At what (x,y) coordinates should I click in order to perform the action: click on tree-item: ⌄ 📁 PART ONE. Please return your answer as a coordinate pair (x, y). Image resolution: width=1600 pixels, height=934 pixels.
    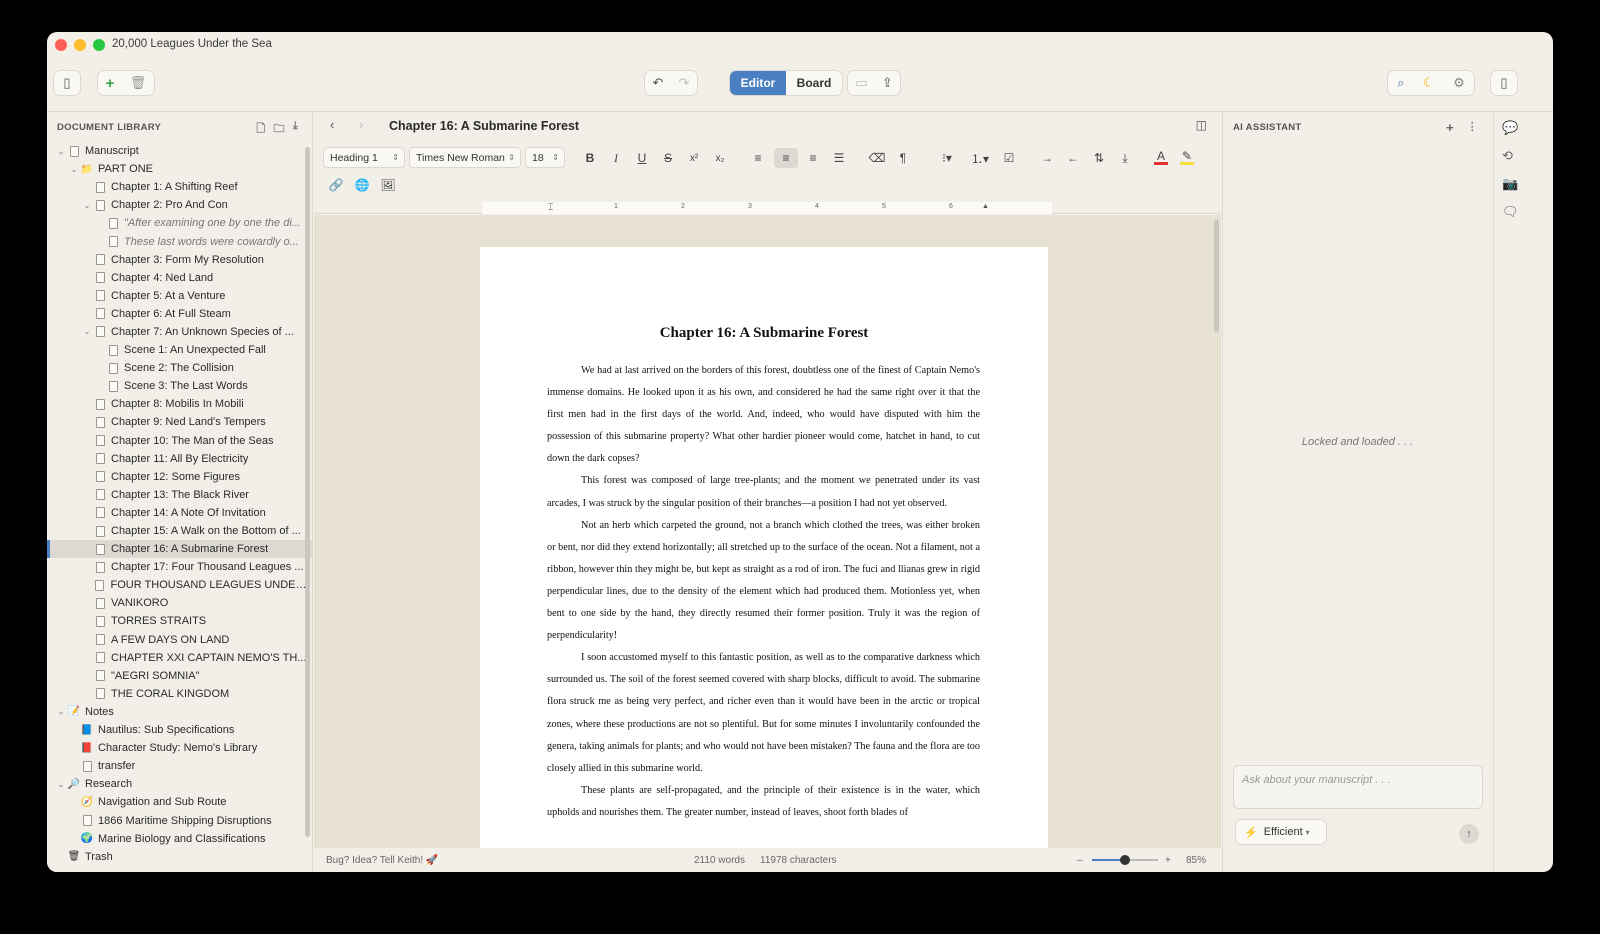
    Looking at the image, I should click on (179, 169).